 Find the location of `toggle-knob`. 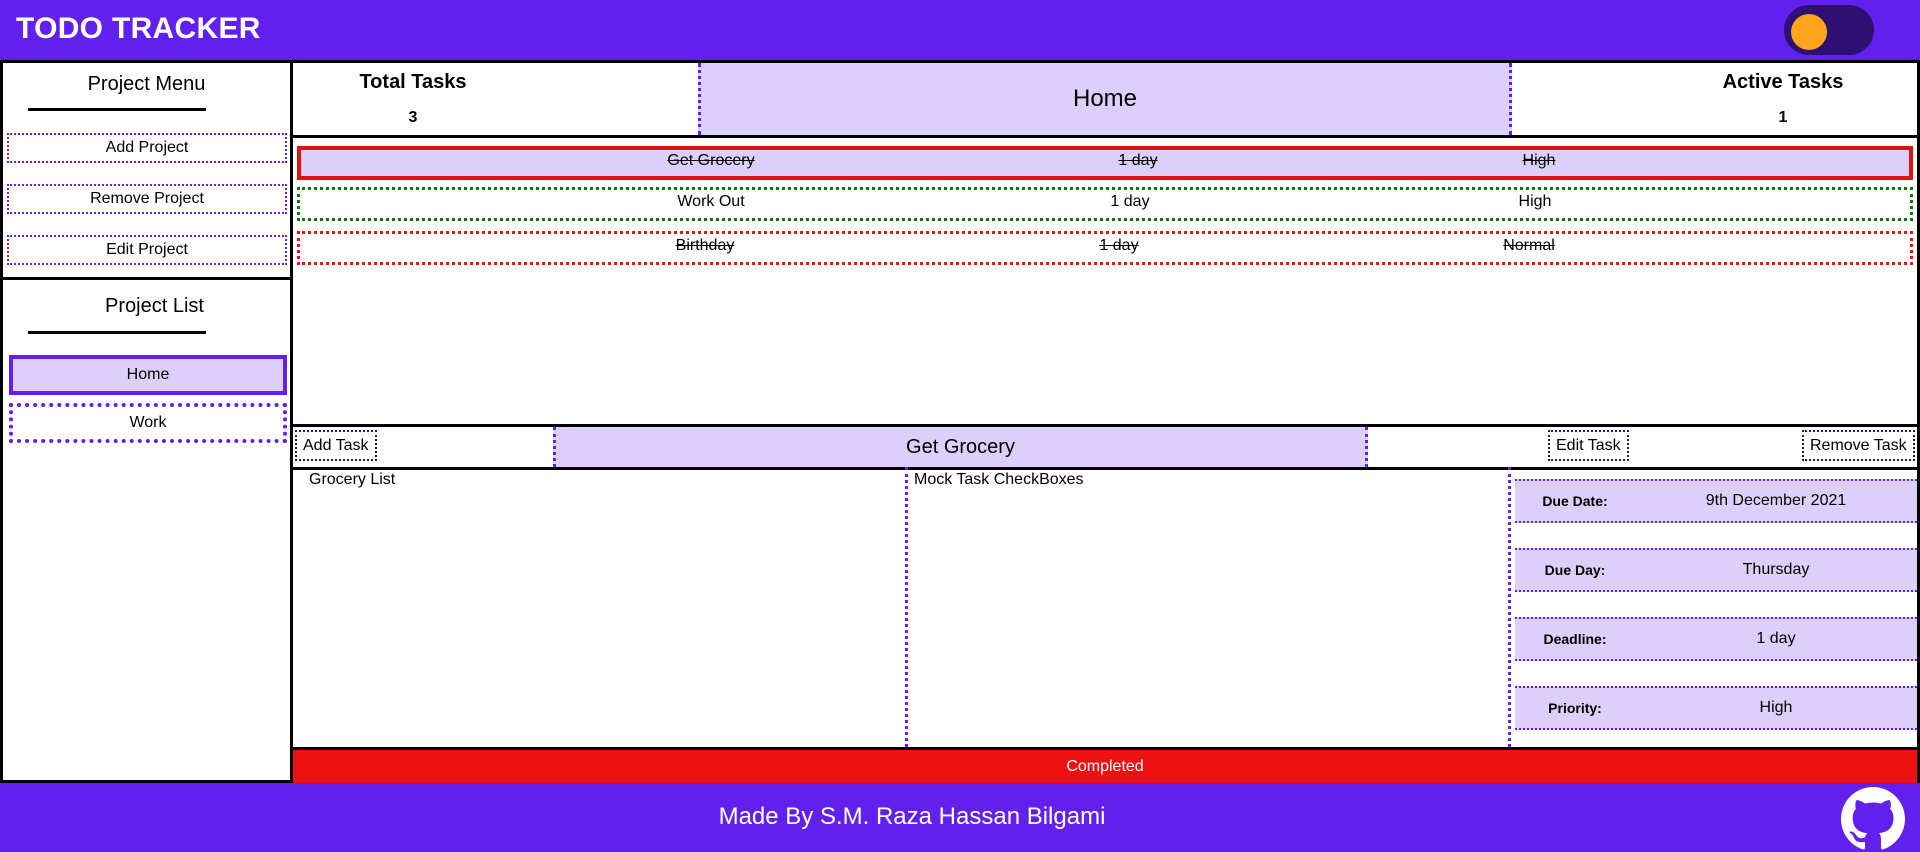

toggle-knob is located at coordinates (1809, 32).